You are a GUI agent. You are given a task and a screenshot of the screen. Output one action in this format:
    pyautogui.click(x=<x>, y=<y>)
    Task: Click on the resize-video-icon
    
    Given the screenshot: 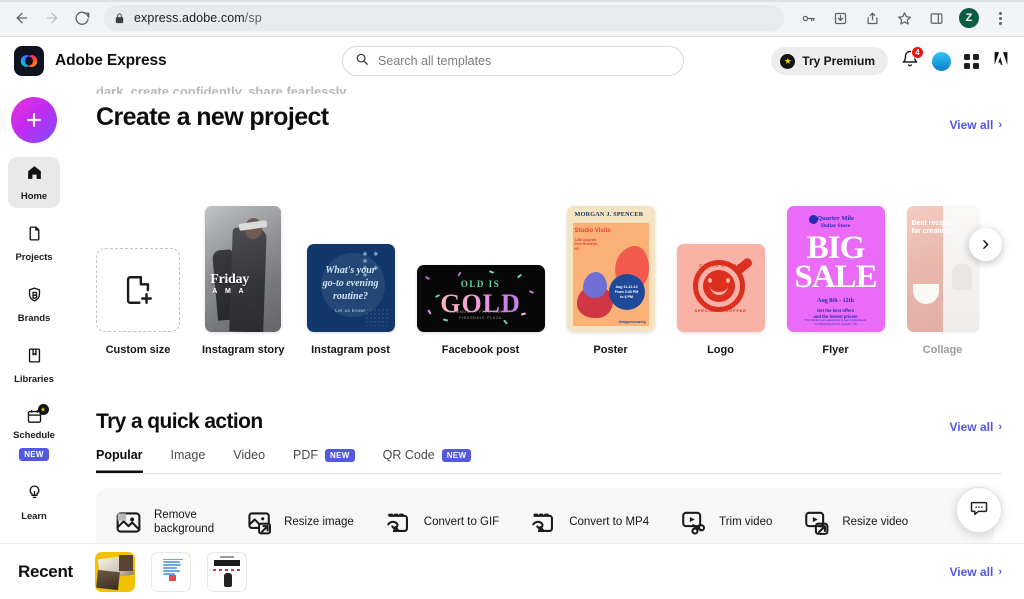 What is the action you would take?
    pyautogui.click(x=816, y=522)
    